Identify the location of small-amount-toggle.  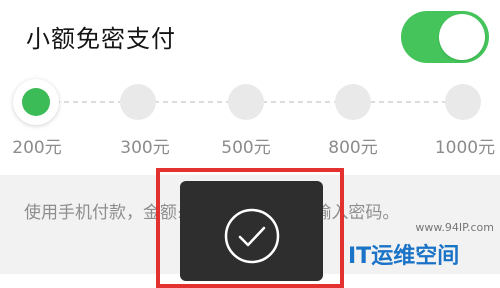
(445, 37).